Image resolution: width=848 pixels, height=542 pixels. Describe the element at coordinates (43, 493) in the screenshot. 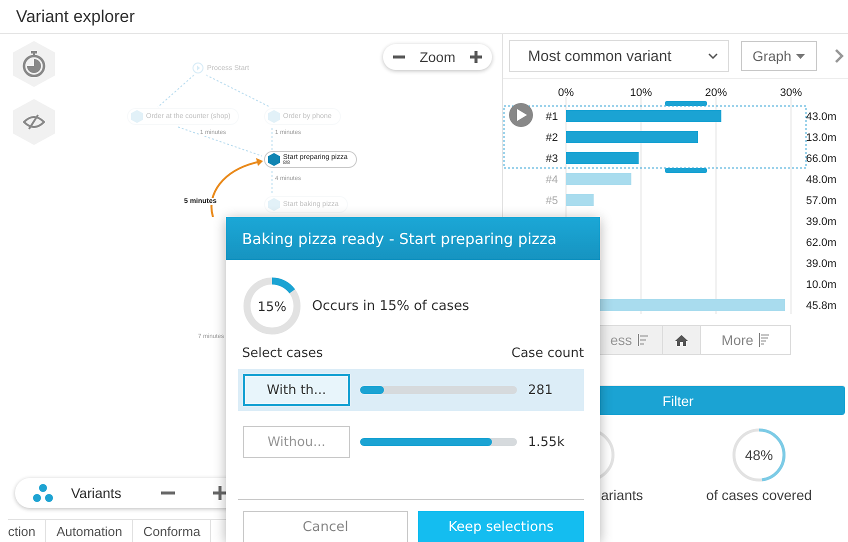

I see `network-icon` at that location.